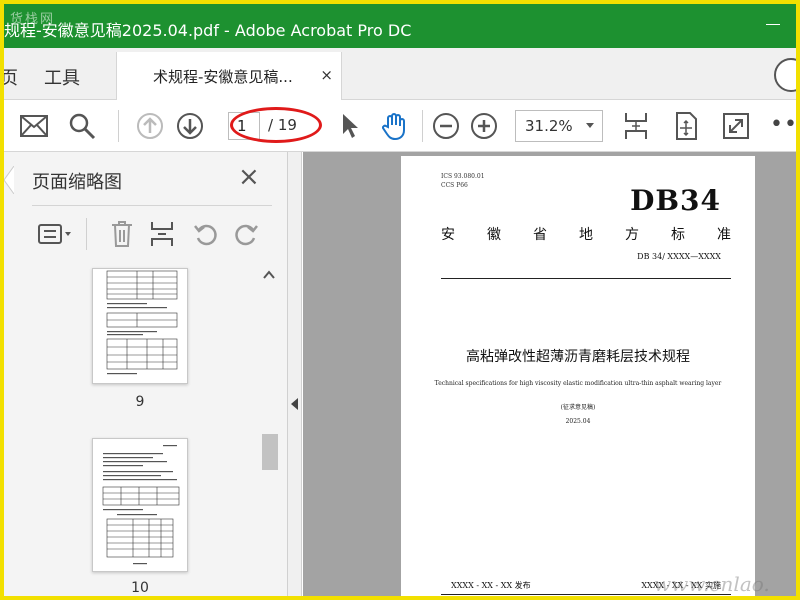 Image resolution: width=800 pixels, height=600 pixels. Describe the element at coordinates (162, 234) in the screenshot. I see `extract-page-icon` at that location.